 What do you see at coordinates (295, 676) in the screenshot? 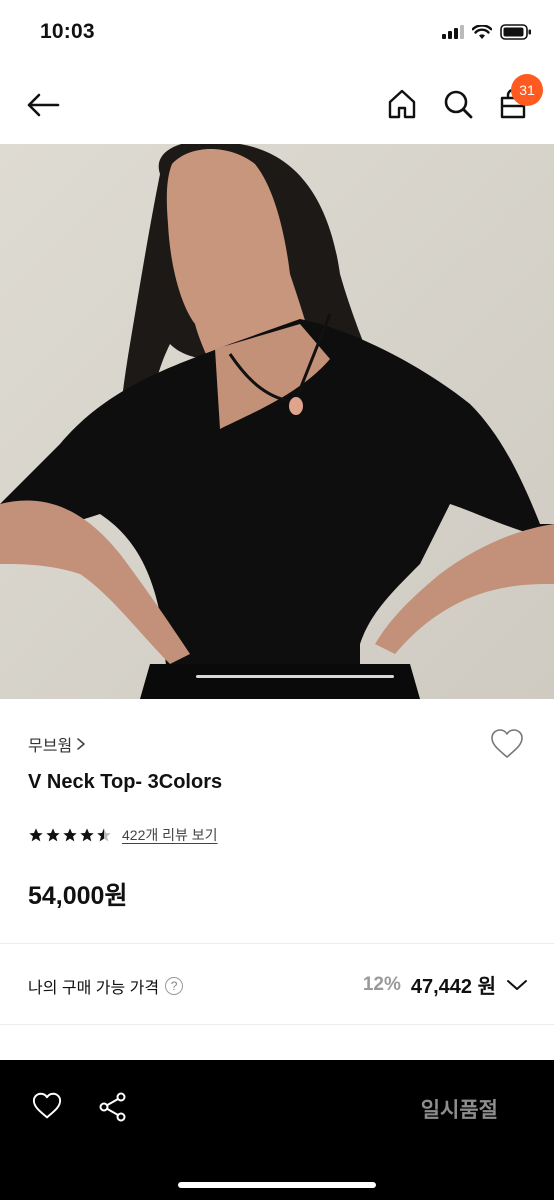
I see `image-carousel-indicator` at bounding box center [295, 676].